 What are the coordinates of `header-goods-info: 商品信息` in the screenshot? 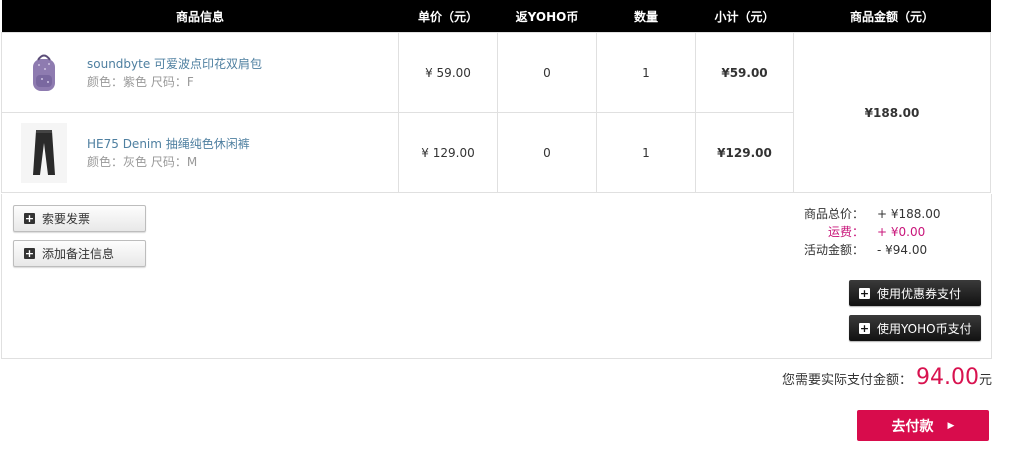 It's located at (200, 16).